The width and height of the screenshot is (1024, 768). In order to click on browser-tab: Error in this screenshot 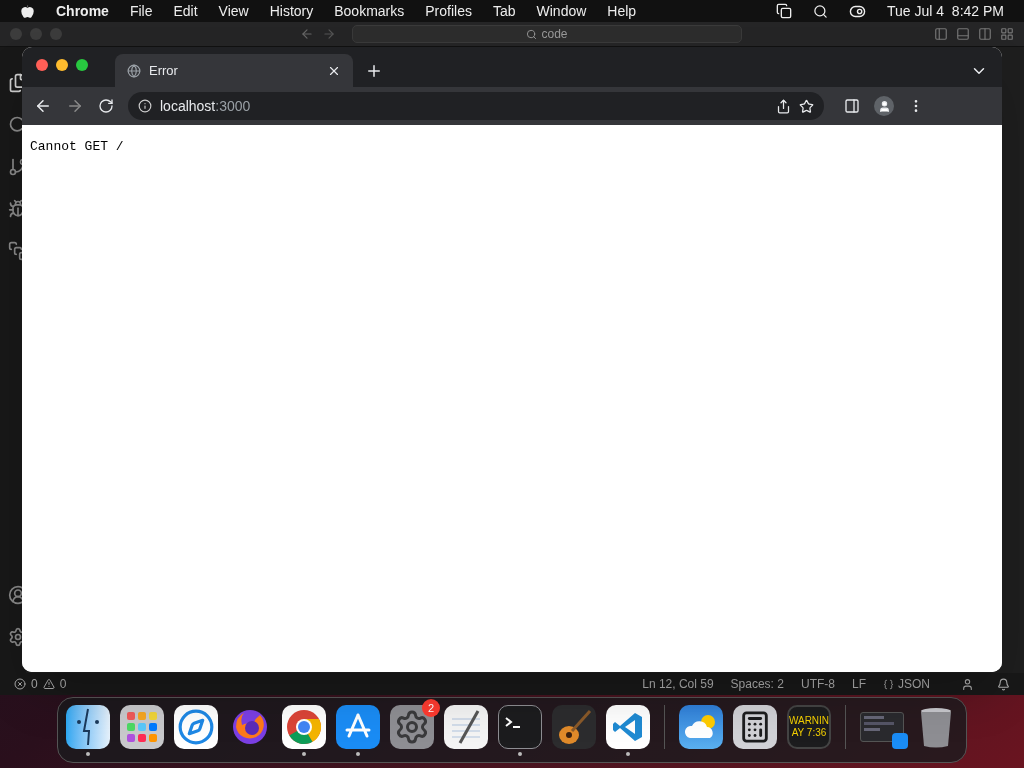, I will do `click(234, 70)`.